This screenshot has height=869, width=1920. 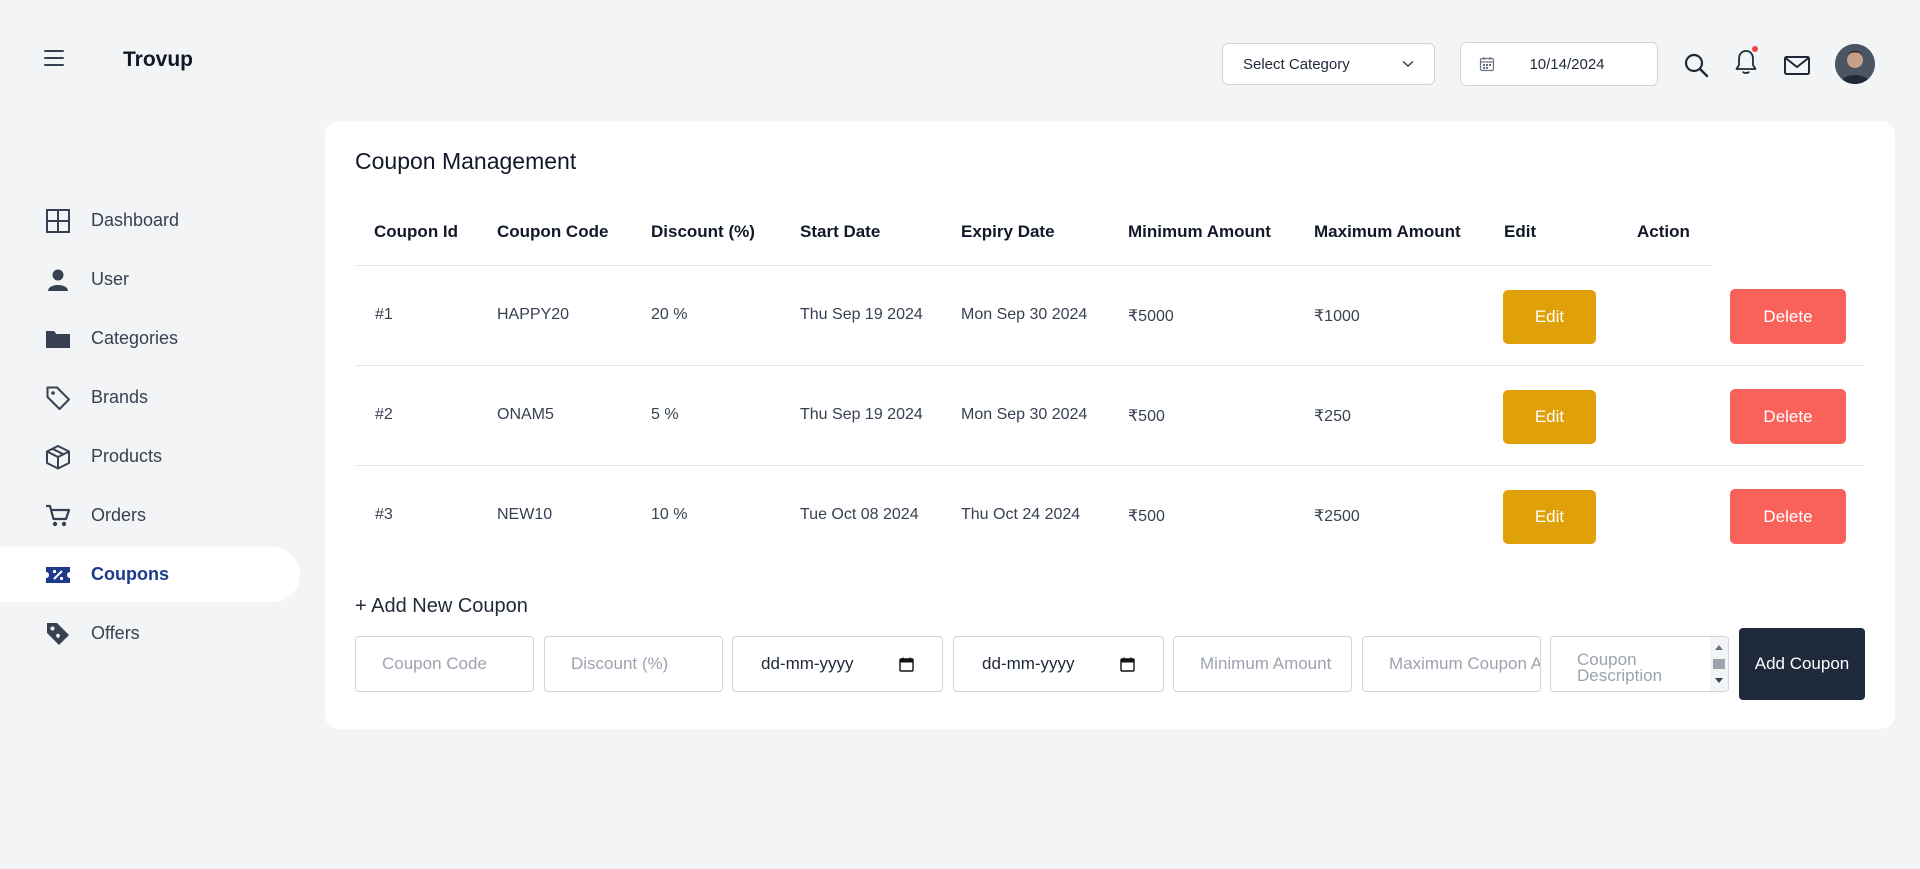 I want to click on avatar, so click(x=1855, y=64).